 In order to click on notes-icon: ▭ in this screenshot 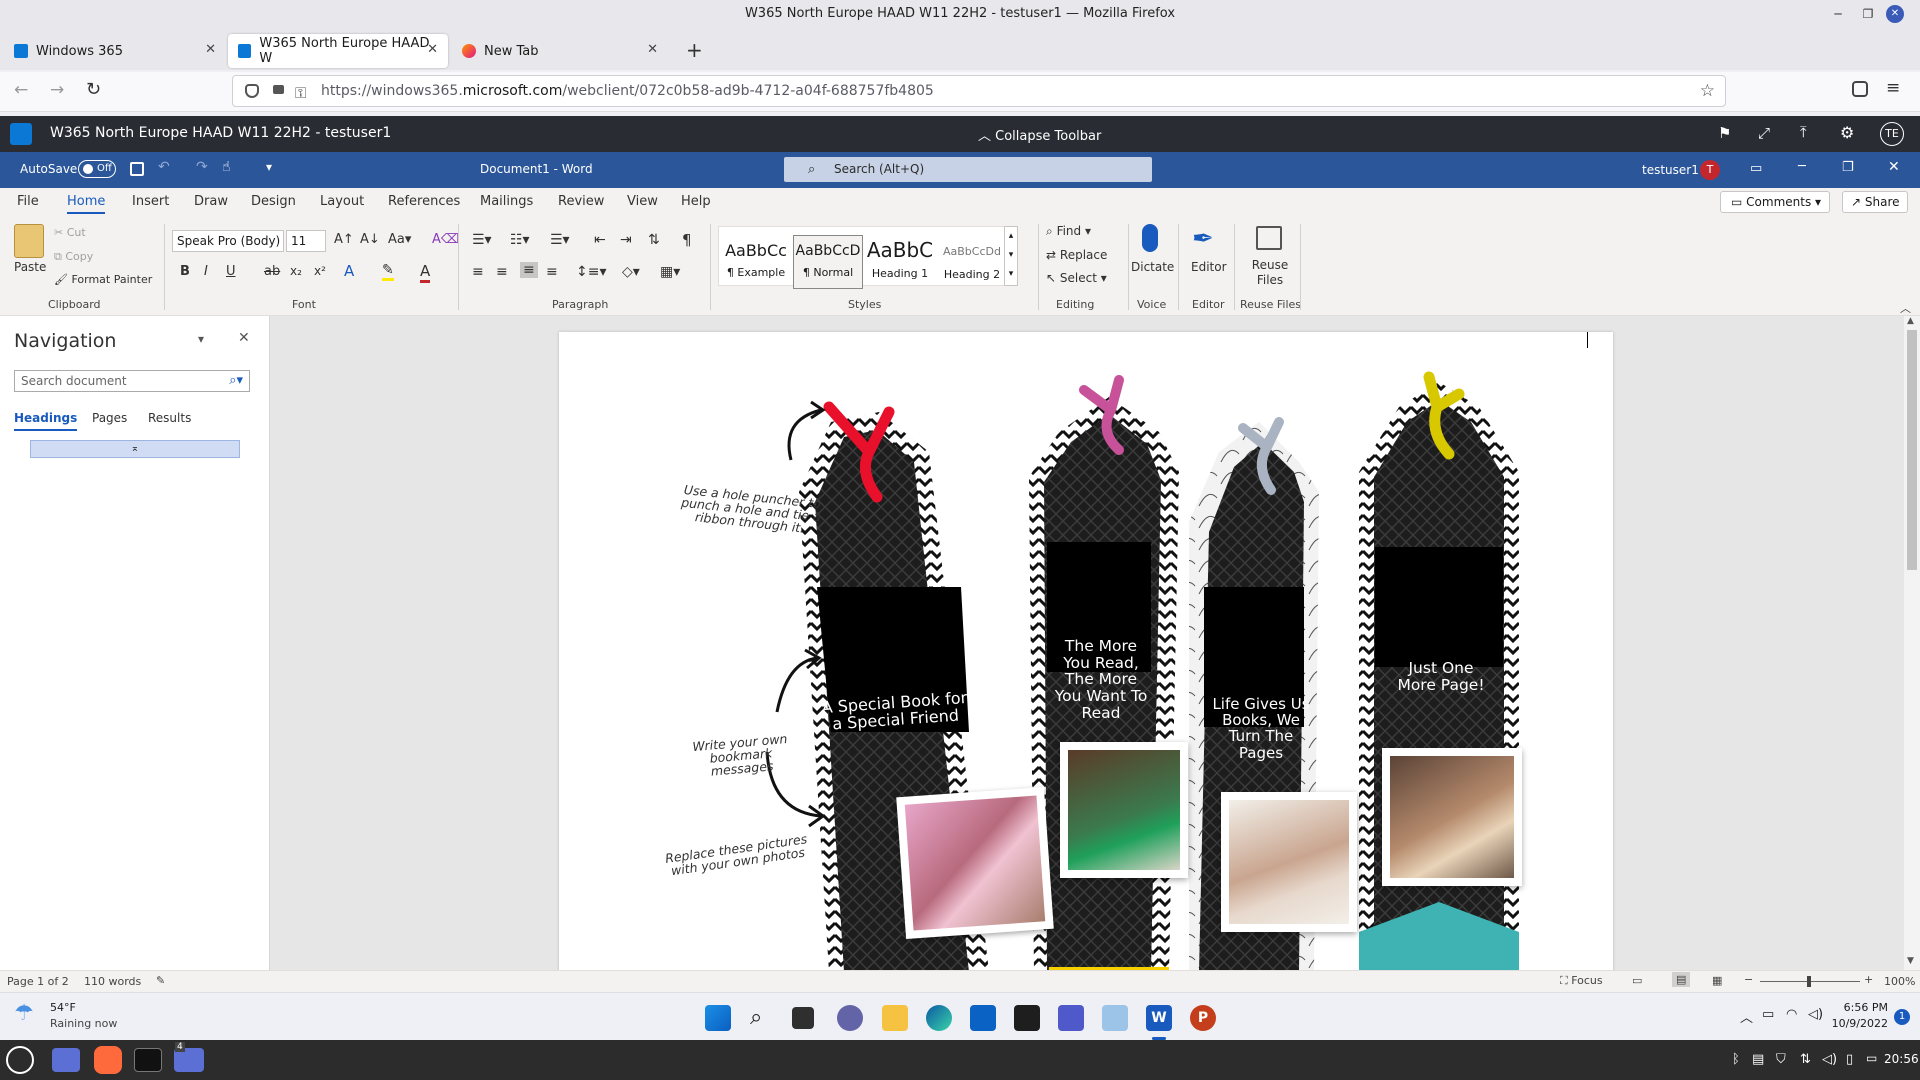, I will do `click(1871, 1058)`.